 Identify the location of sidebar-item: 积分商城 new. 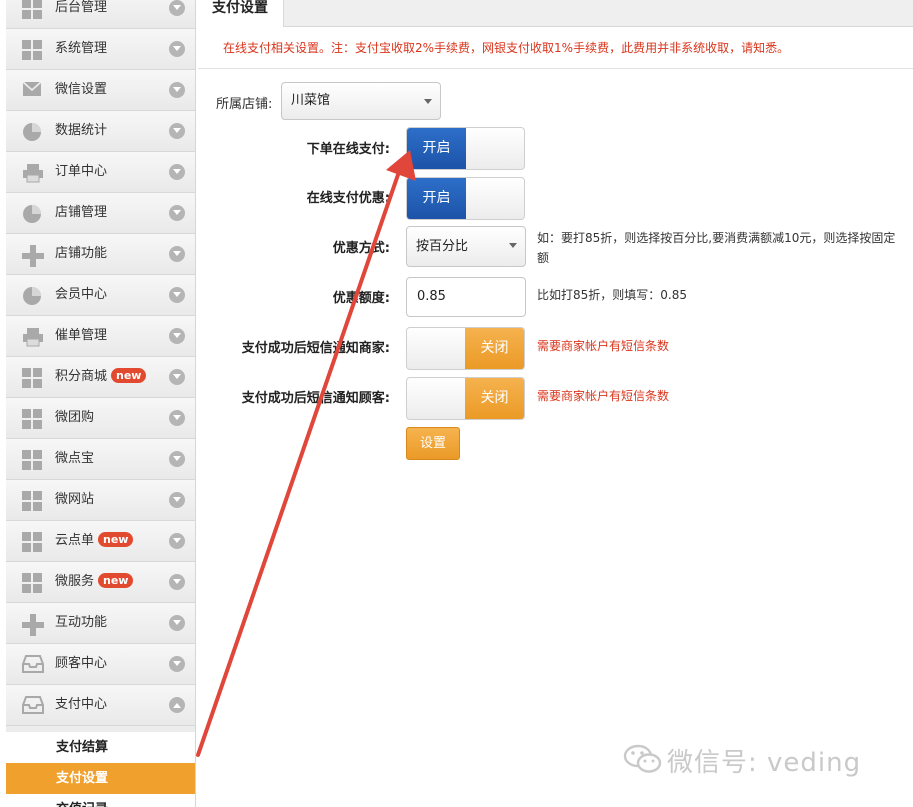
(100, 377).